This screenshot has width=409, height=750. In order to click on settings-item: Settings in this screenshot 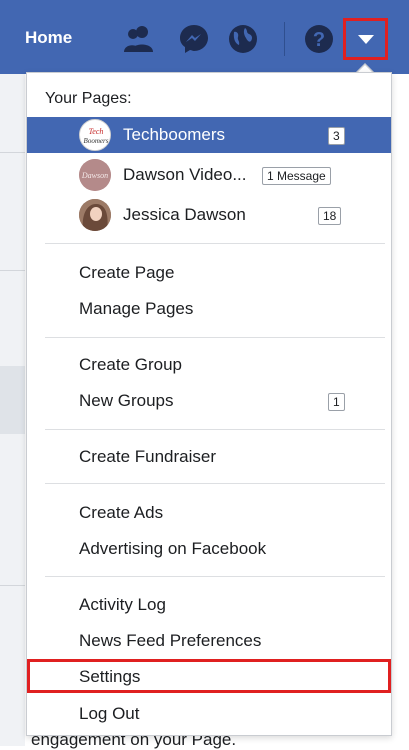, I will do `click(109, 677)`.